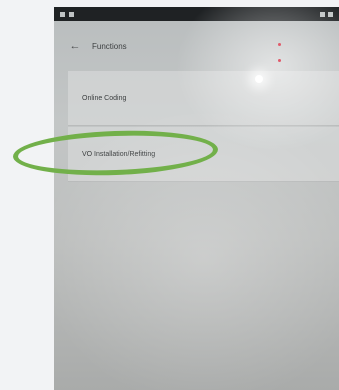 The image size is (339, 390). What do you see at coordinates (119, 154) in the screenshot?
I see `list-item-label: VO Installation/Refitting` at bounding box center [119, 154].